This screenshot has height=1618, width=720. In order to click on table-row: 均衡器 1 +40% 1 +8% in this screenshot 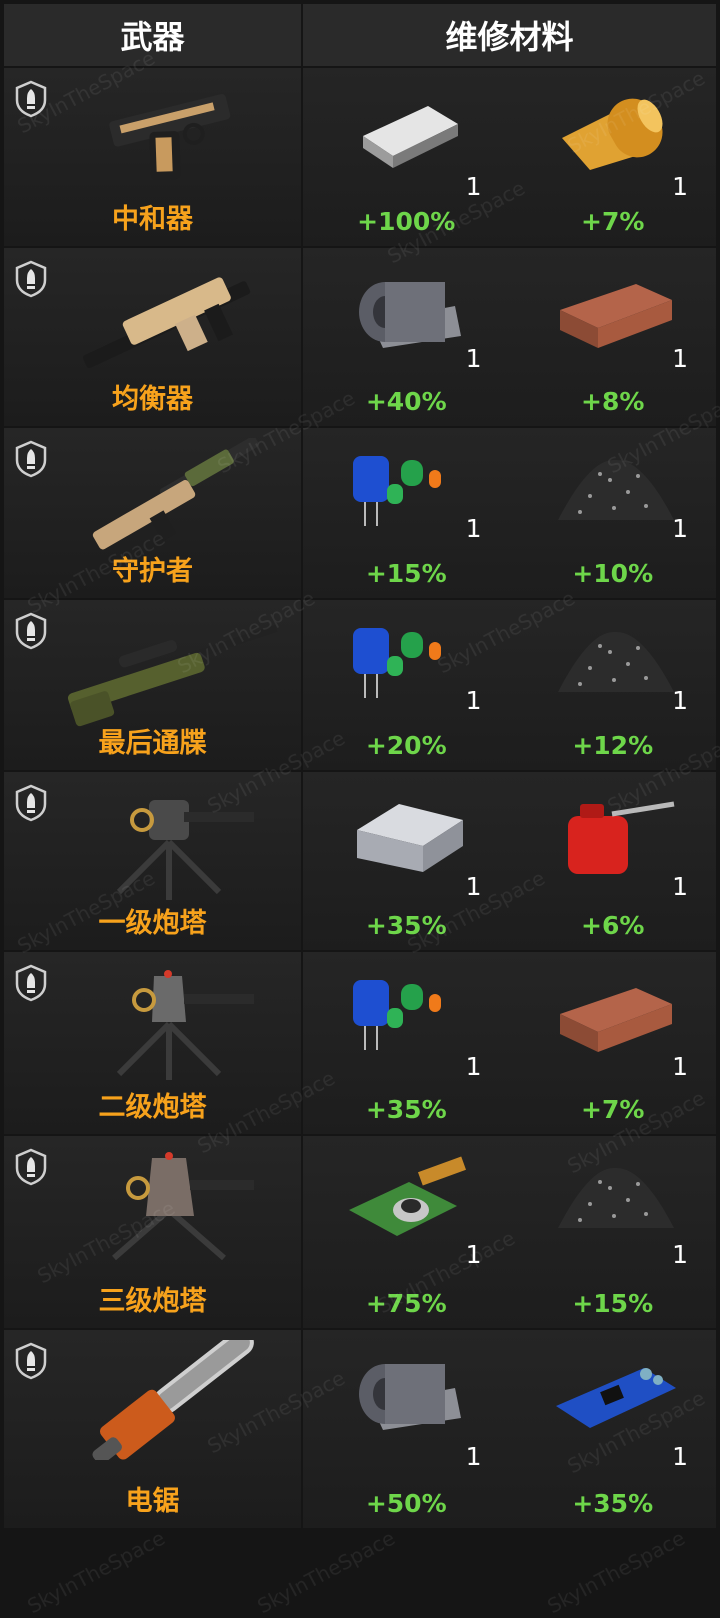, I will do `click(360, 338)`.